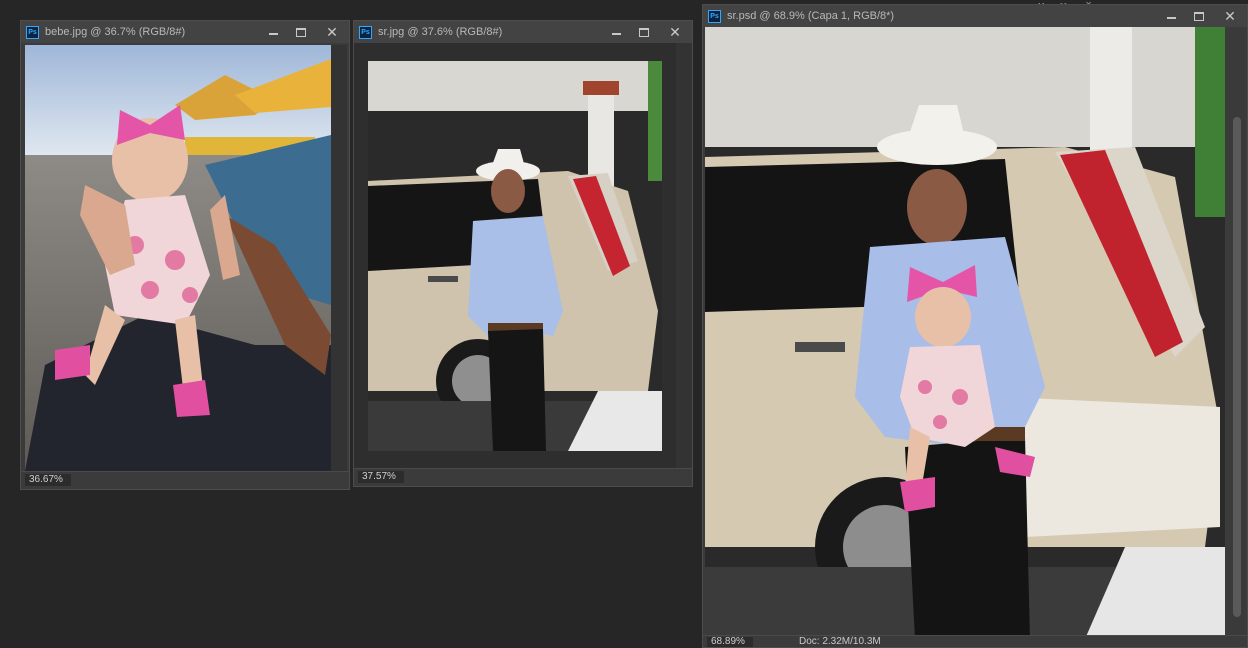 The height and width of the screenshot is (648, 1248). Describe the element at coordinates (975, 641) in the screenshot. I see `status-bar: 68.89% Doc: 2.32M/10.3M` at that location.